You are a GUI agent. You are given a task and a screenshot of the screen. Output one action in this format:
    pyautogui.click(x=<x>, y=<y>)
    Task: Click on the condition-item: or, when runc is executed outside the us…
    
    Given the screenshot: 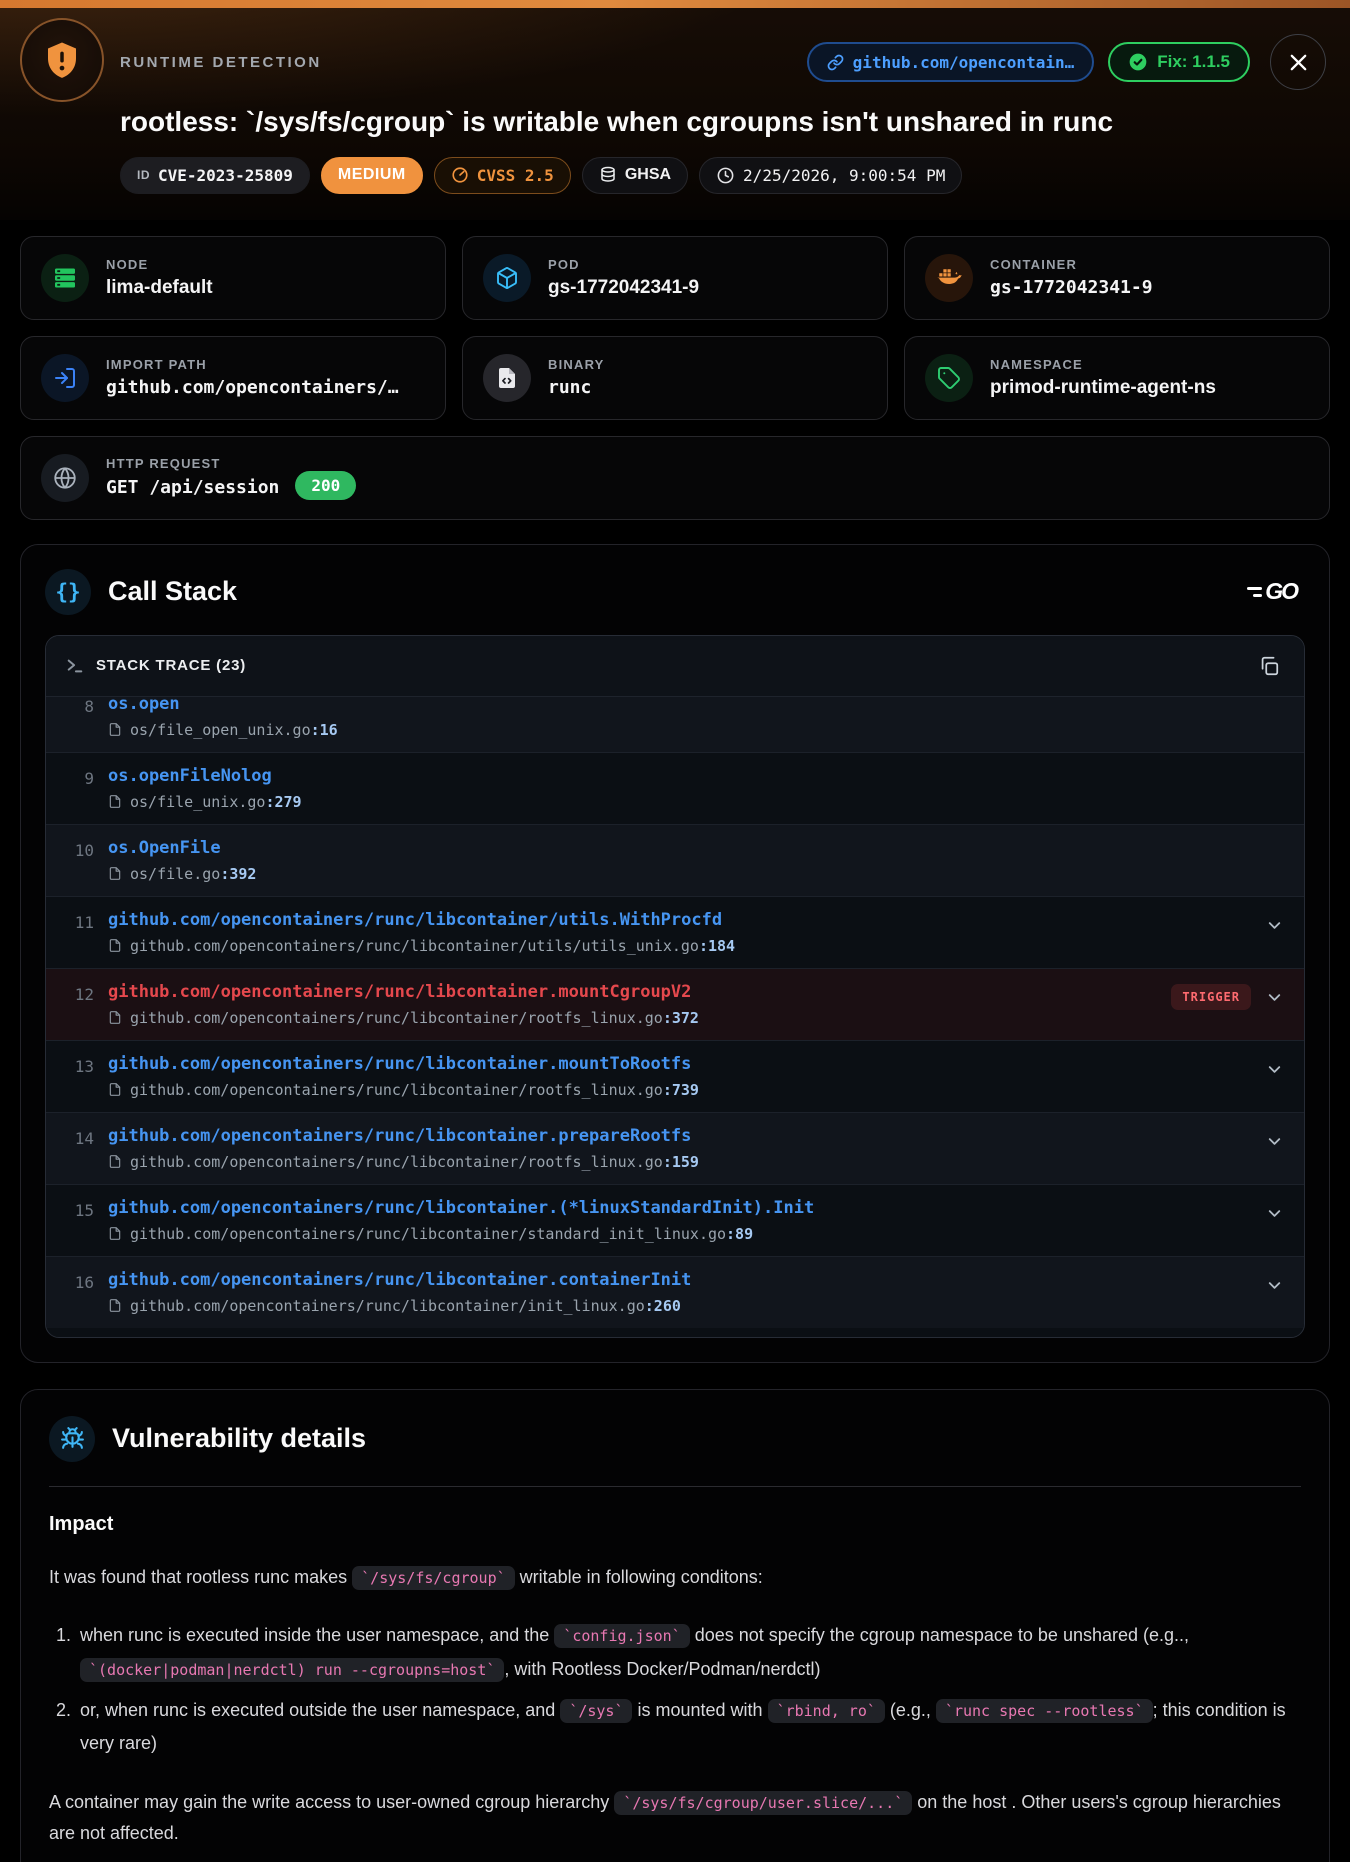 What is the action you would take?
    pyautogui.click(x=688, y=1727)
    